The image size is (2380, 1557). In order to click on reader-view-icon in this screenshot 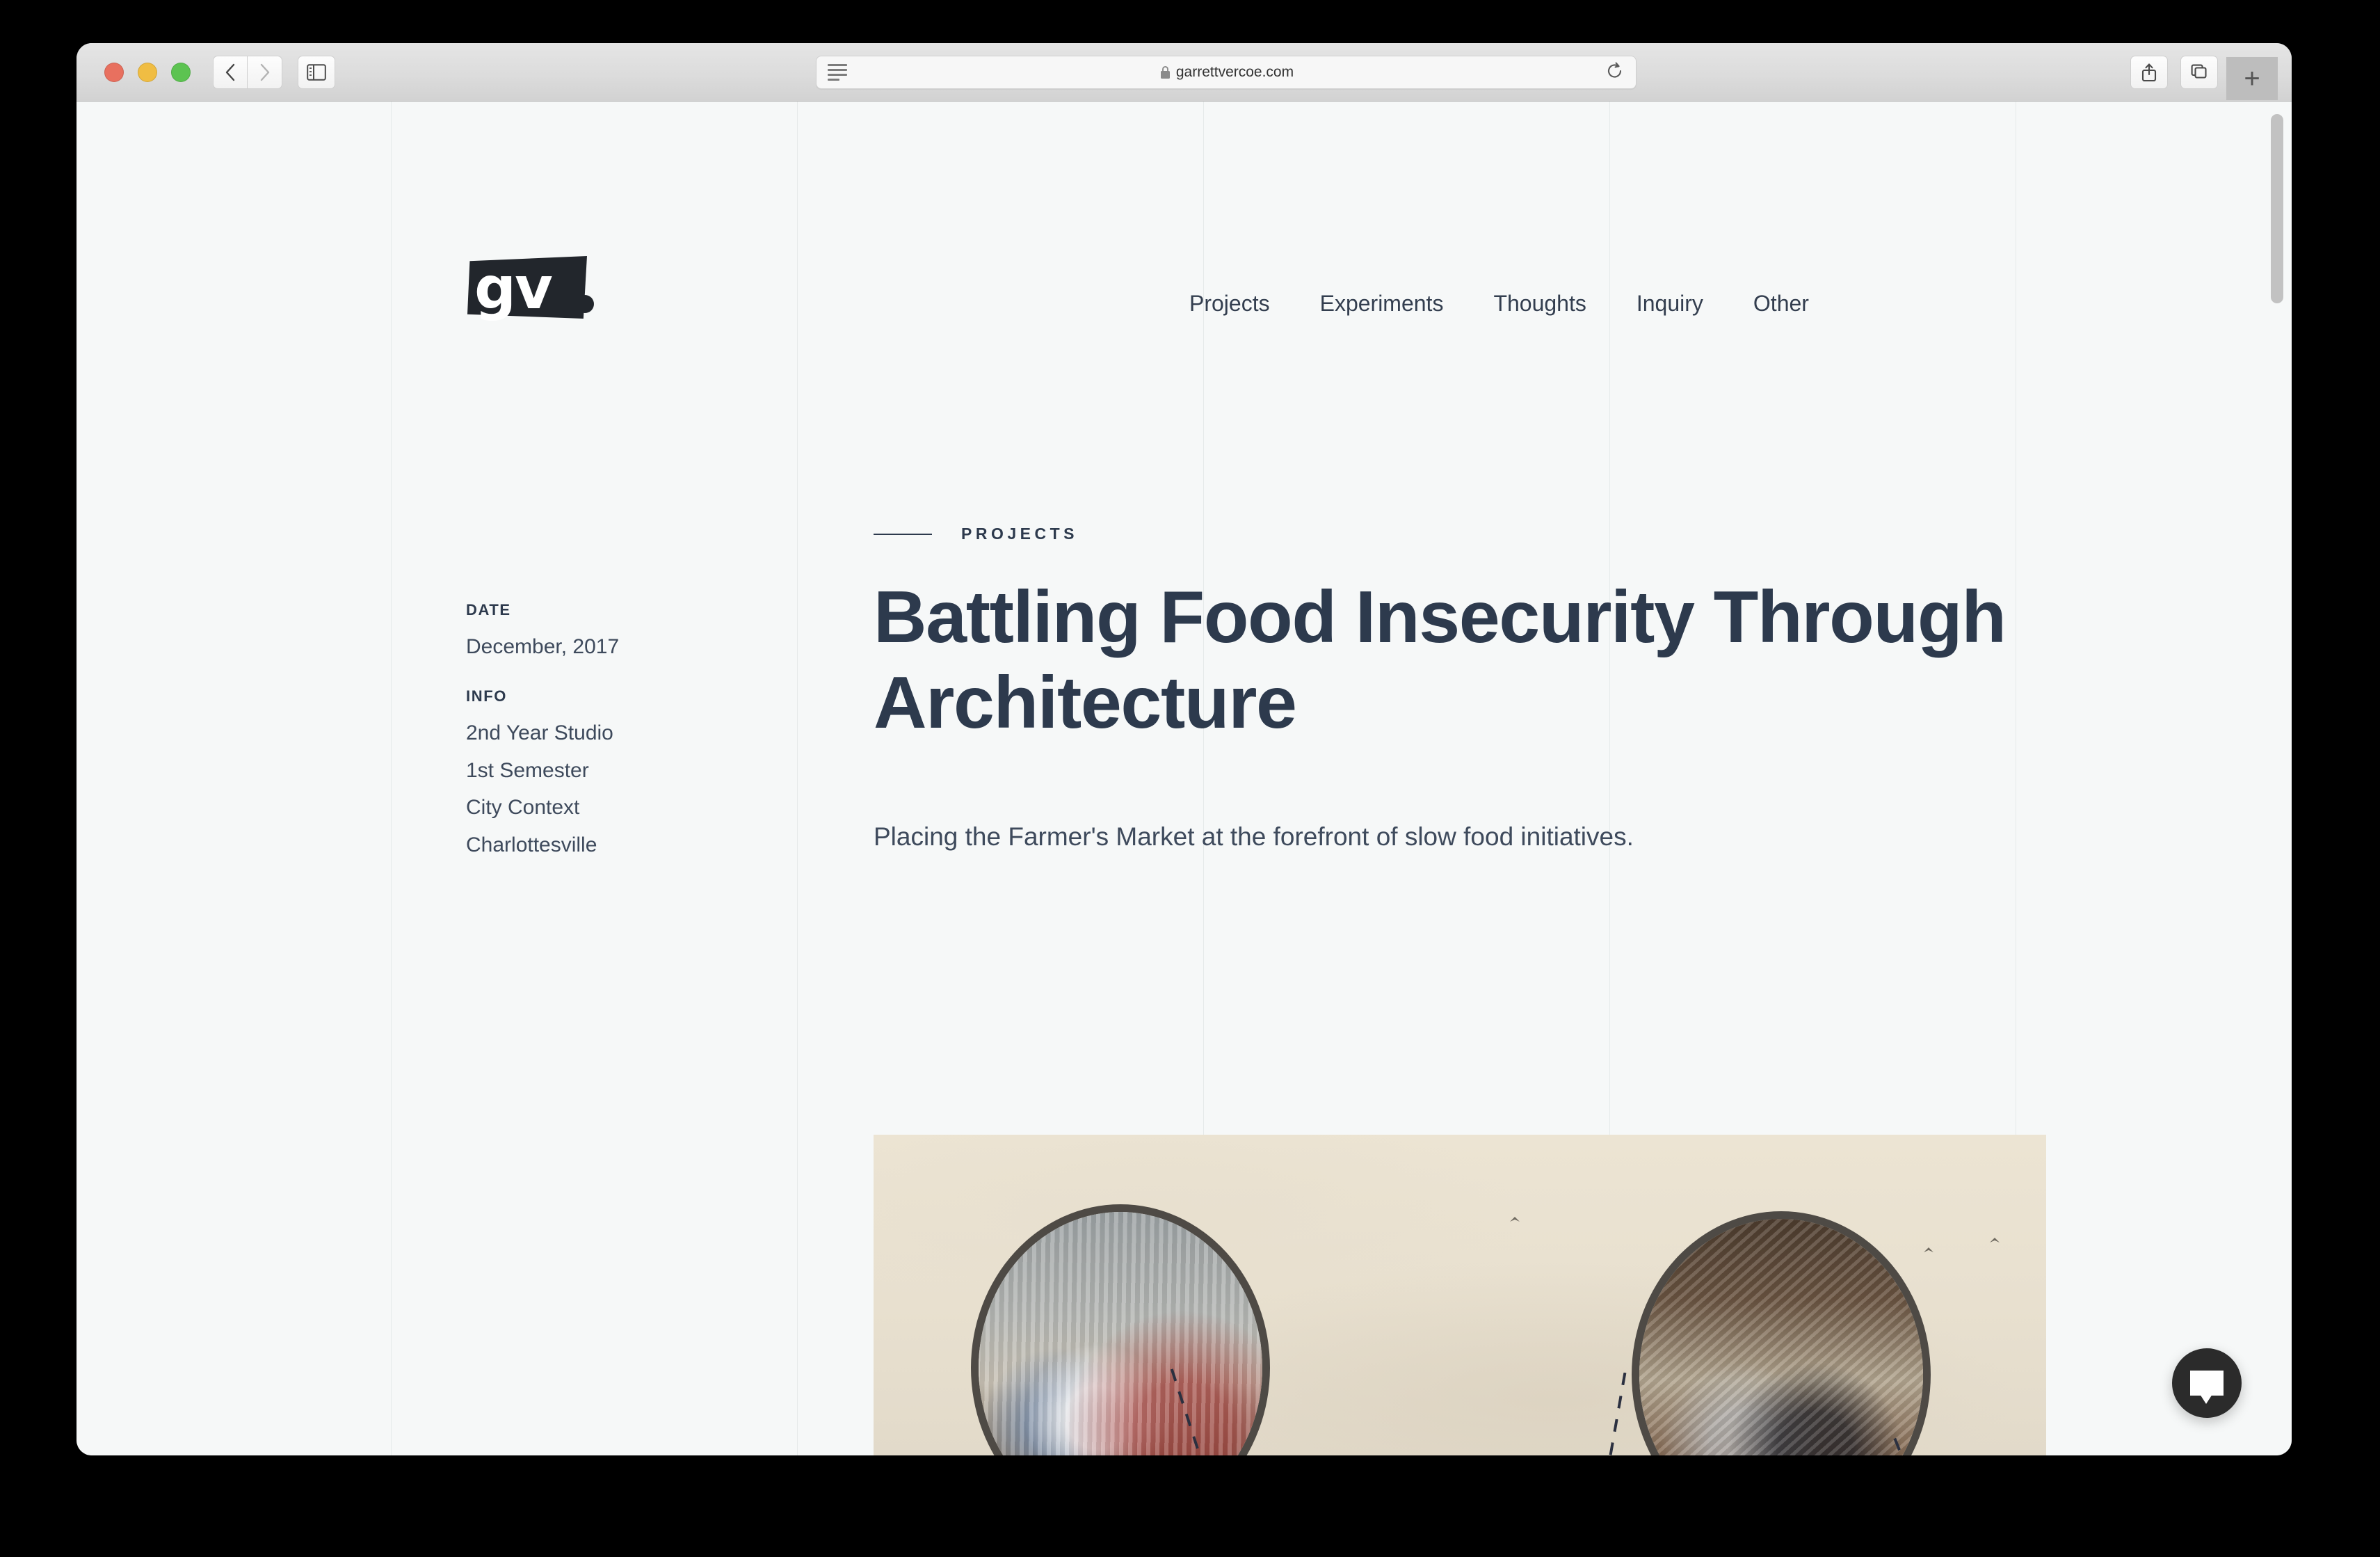, I will do `click(837, 72)`.